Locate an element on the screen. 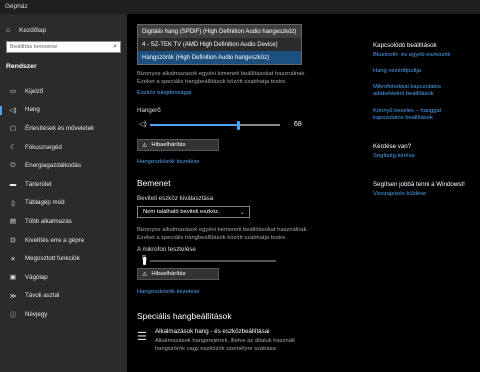 This screenshot has height=372, width=480. remote-icon: ≫ is located at coordinates (13, 296).